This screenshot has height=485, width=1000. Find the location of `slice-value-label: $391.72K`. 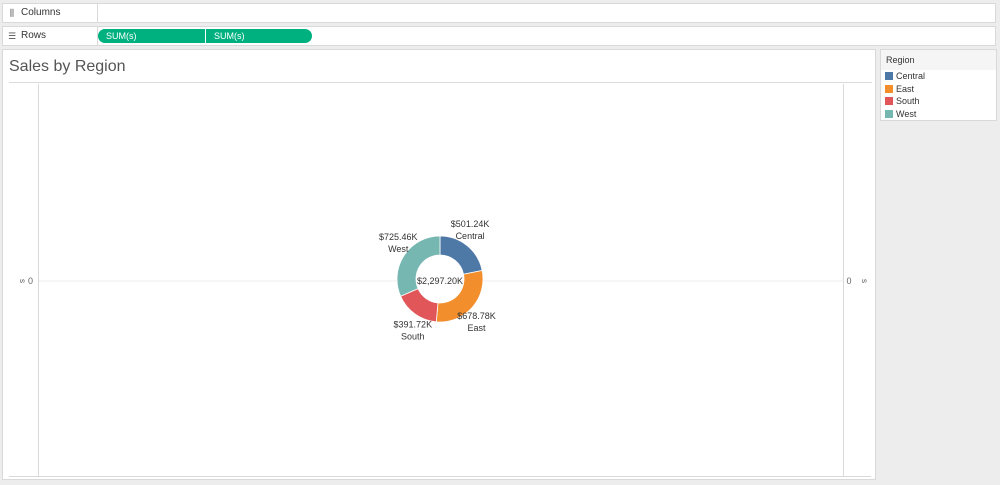

slice-value-label: $391.72K is located at coordinates (413, 324).